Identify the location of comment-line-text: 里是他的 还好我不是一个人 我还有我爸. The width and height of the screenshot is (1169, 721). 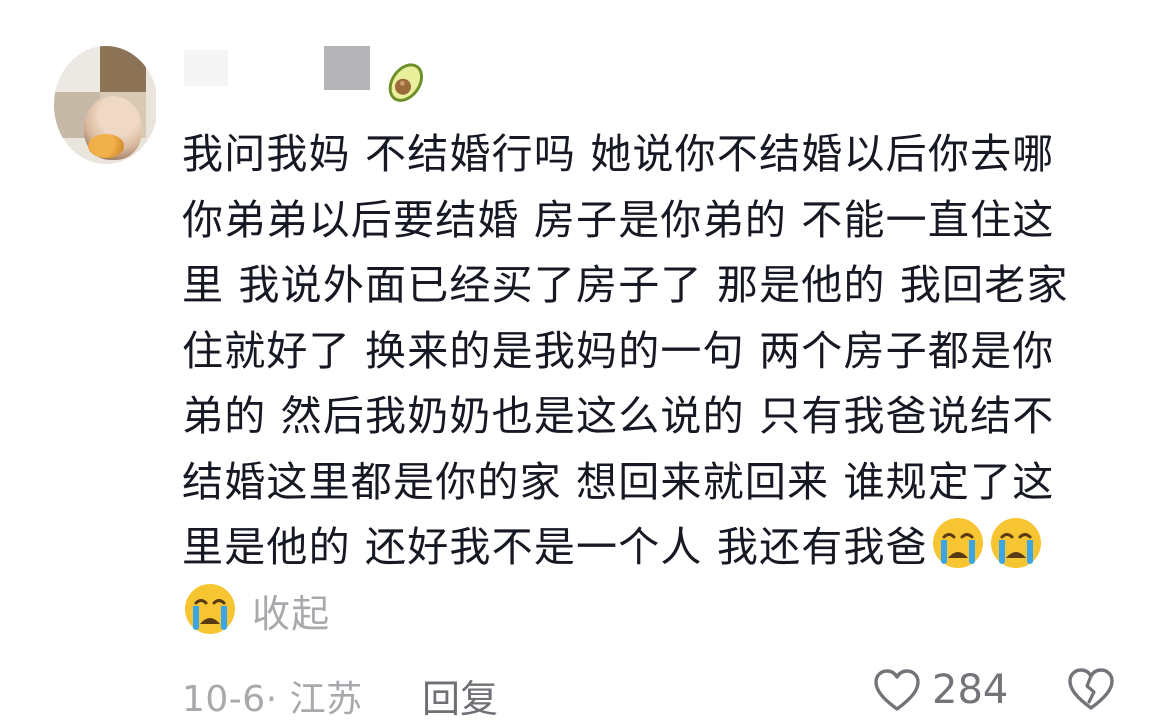
(555, 547).